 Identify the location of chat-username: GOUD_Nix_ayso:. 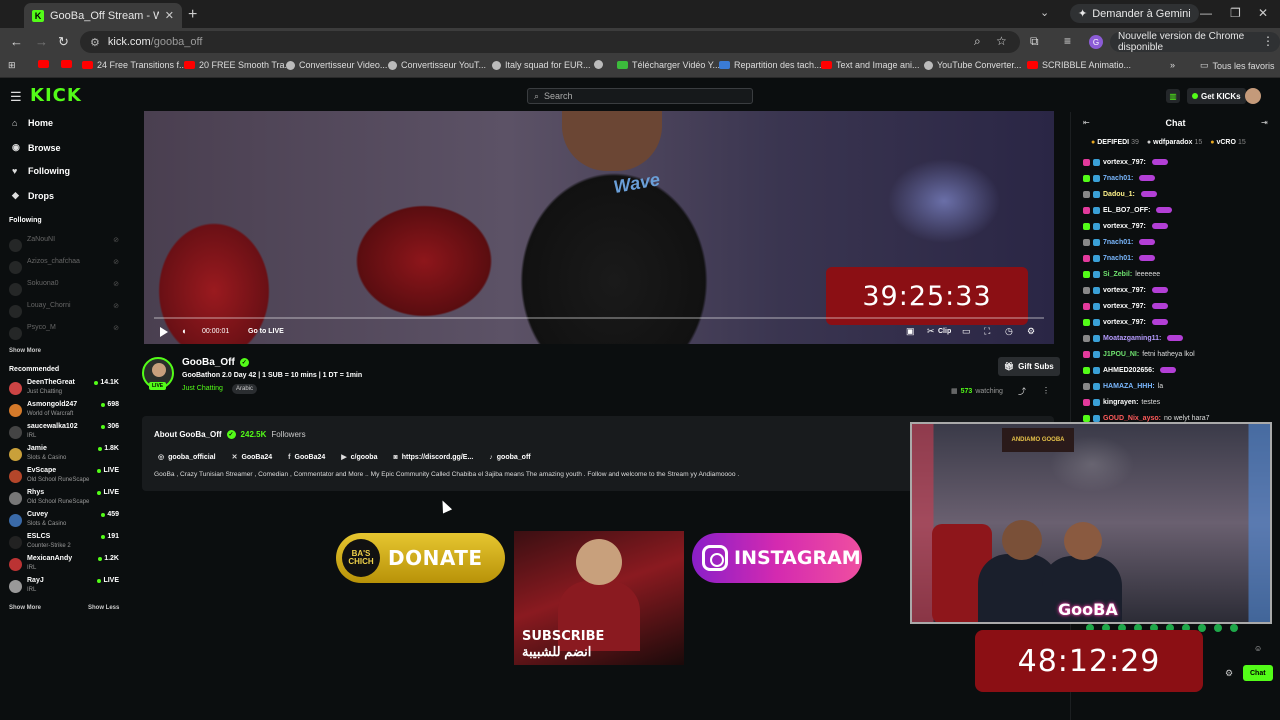
(1132, 418).